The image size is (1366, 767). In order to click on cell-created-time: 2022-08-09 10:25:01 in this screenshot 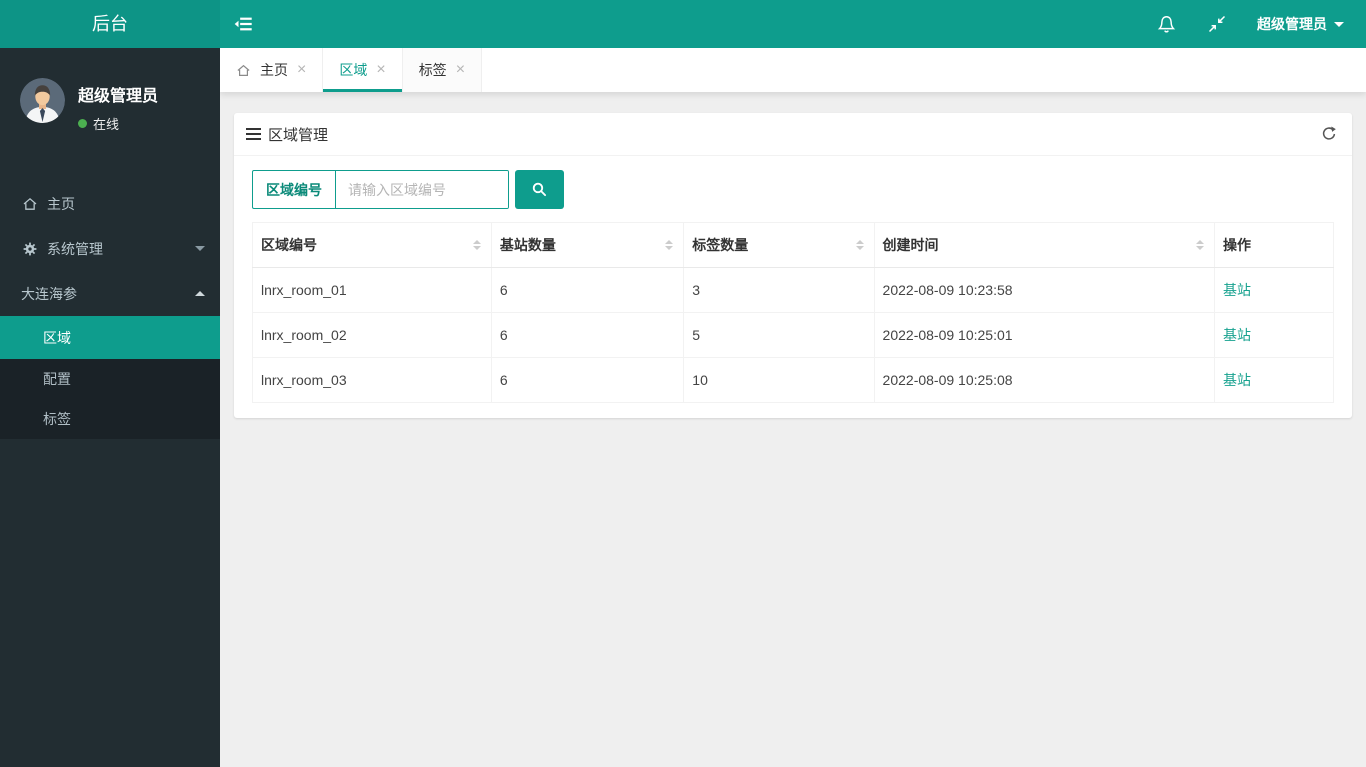, I will do `click(1044, 335)`.